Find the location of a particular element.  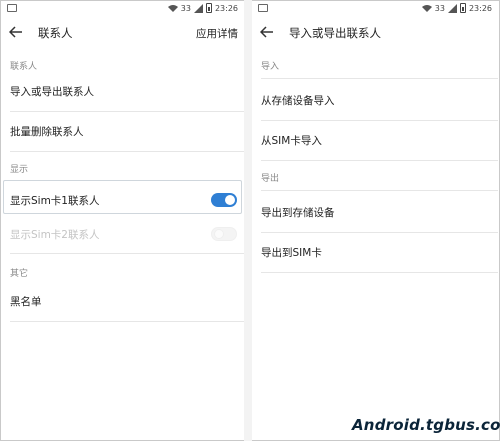

export-to-sim-item: 导出到SIM卡 is located at coordinates (375, 252).